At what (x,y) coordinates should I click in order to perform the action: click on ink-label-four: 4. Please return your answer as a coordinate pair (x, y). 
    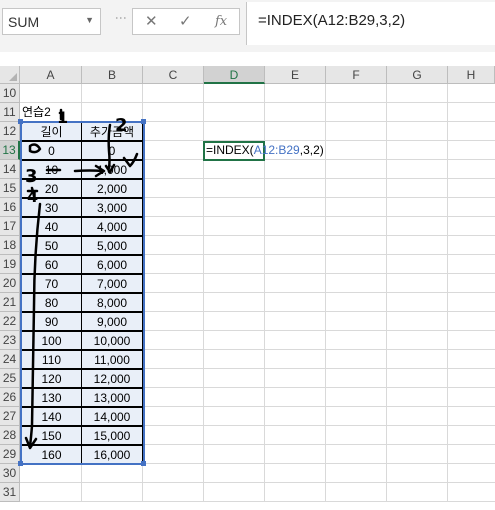
    Looking at the image, I should click on (32, 196).